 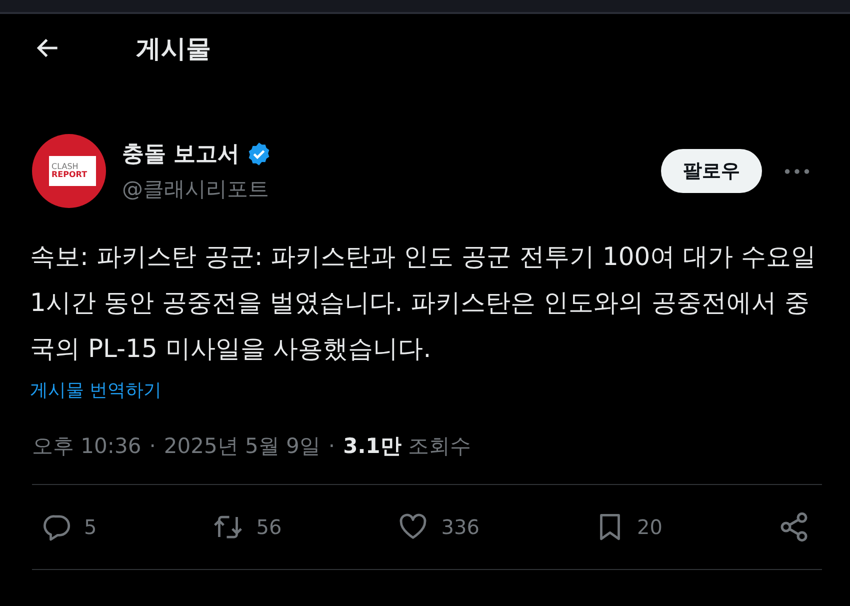 What do you see at coordinates (181, 154) in the screenshot?
I see `author-name: 충돌 보고서` at bounding box center [181, 154].